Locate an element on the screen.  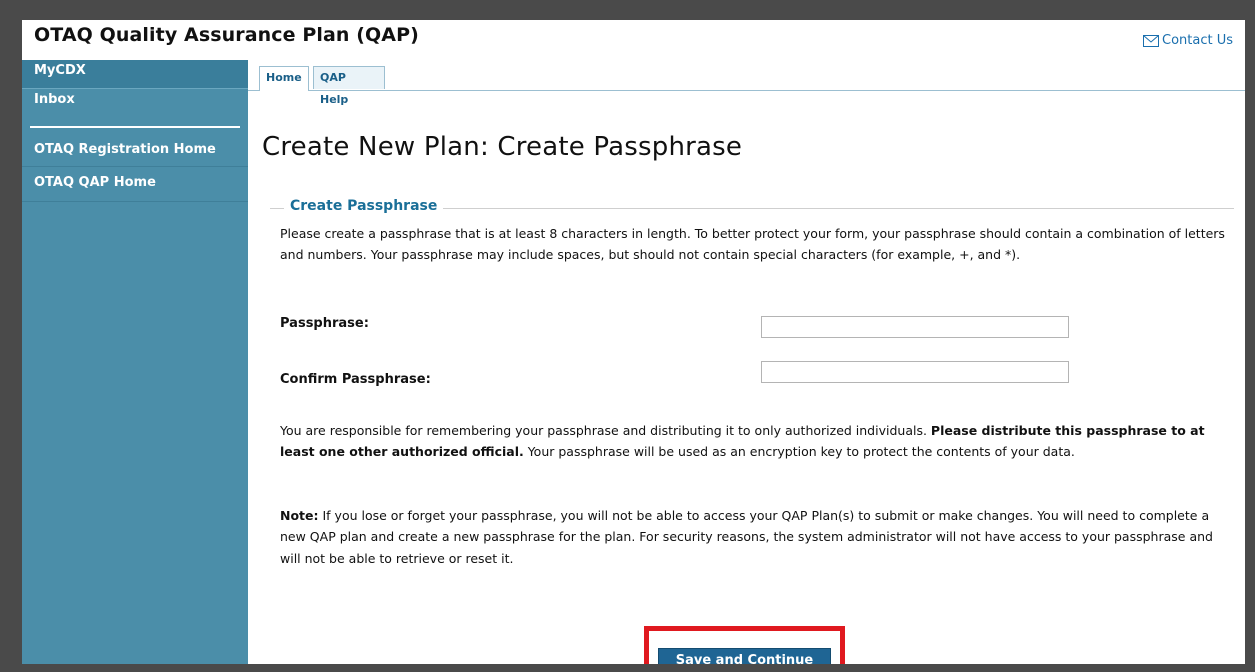
save-and-continue-button: Save and Continue is located at coordinates (744, 656).